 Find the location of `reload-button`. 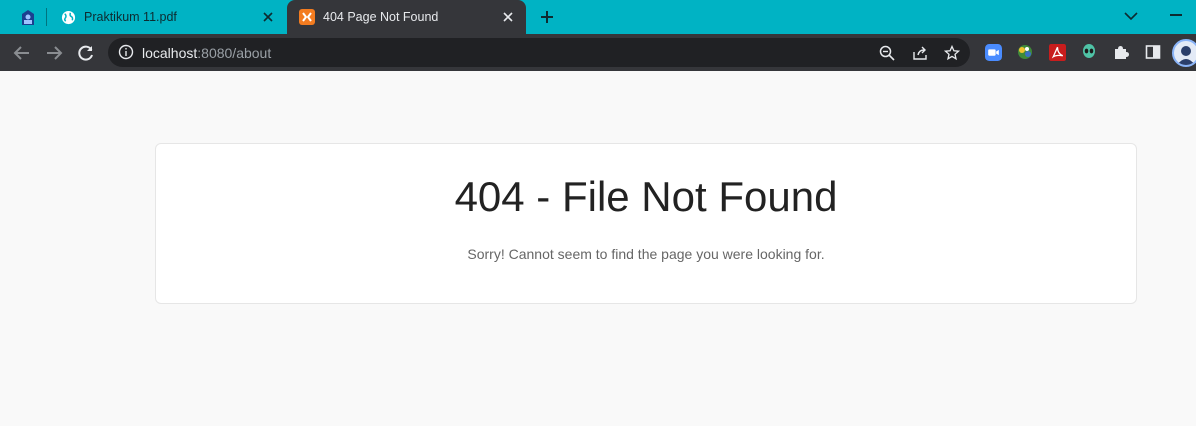

reload-button is located at coordinates (86, 53).